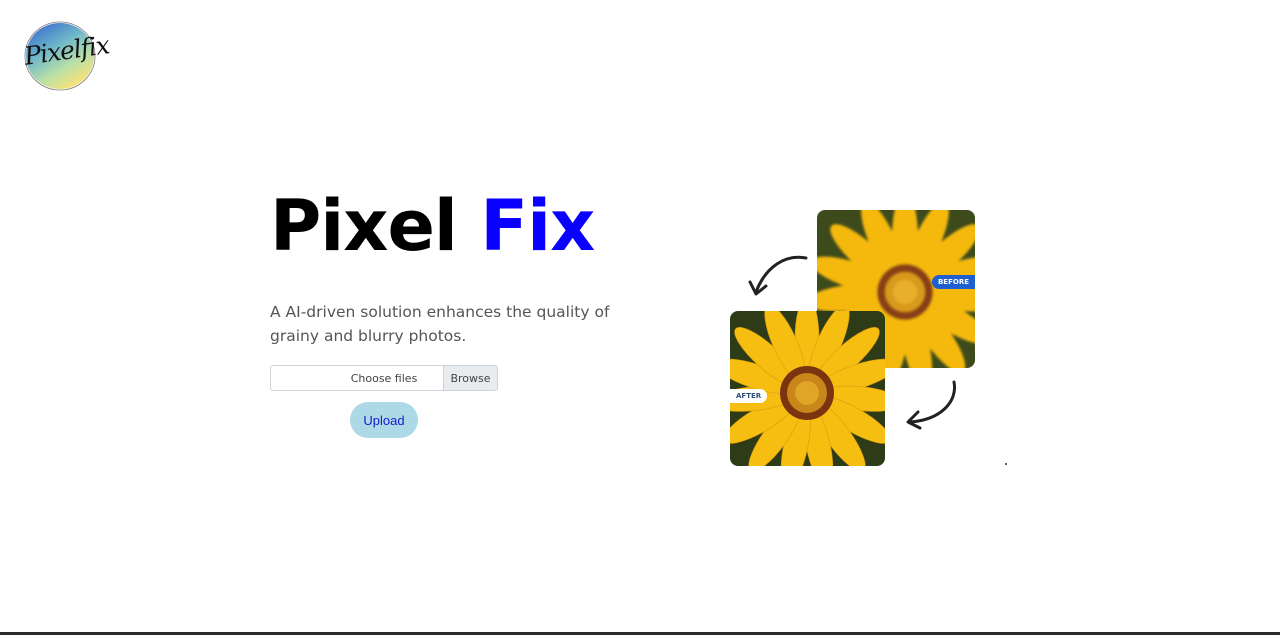 The height and width of the screenshot is (635, 1280). Describe the element at coordinates (65, 56) in the screenshot. I see `pixelfix-logo: Pixelfix` at that location.